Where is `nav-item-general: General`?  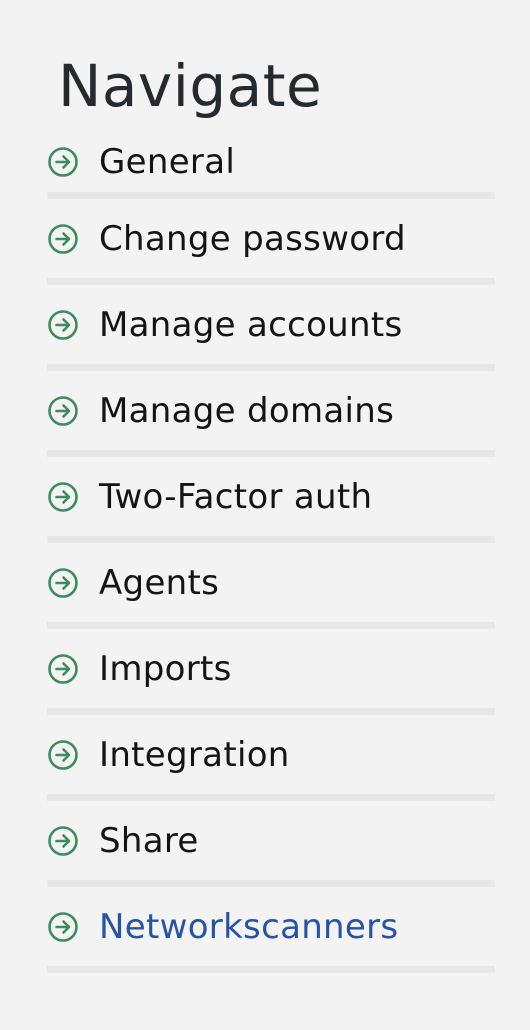
nav-item-general: General is located at coordinates (271, 165).